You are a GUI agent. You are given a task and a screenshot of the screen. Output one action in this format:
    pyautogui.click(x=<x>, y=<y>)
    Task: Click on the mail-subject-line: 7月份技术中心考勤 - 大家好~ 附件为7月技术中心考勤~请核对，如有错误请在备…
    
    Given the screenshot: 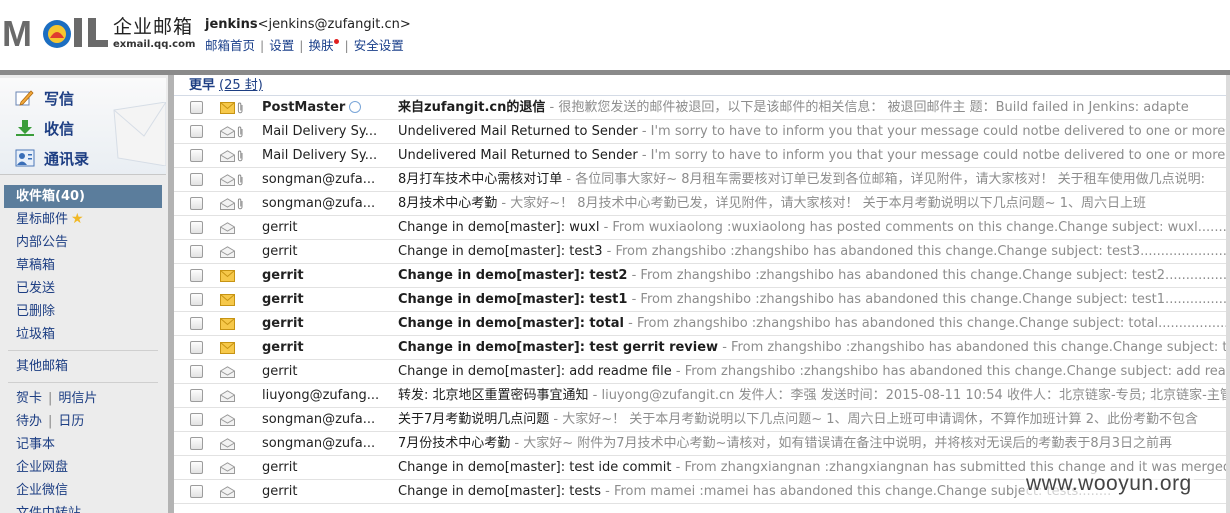 What is the action you would take?
    pyautogui.click(x=812, y=444)
    